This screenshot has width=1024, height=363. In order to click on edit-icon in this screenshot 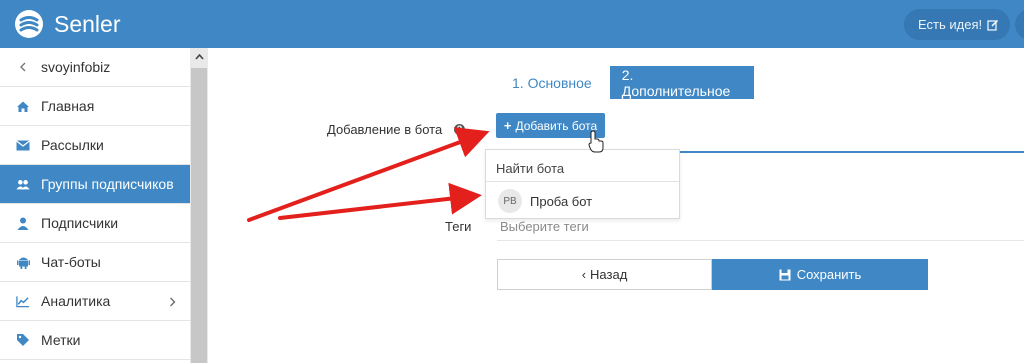, I will do `click(993, 25)`.